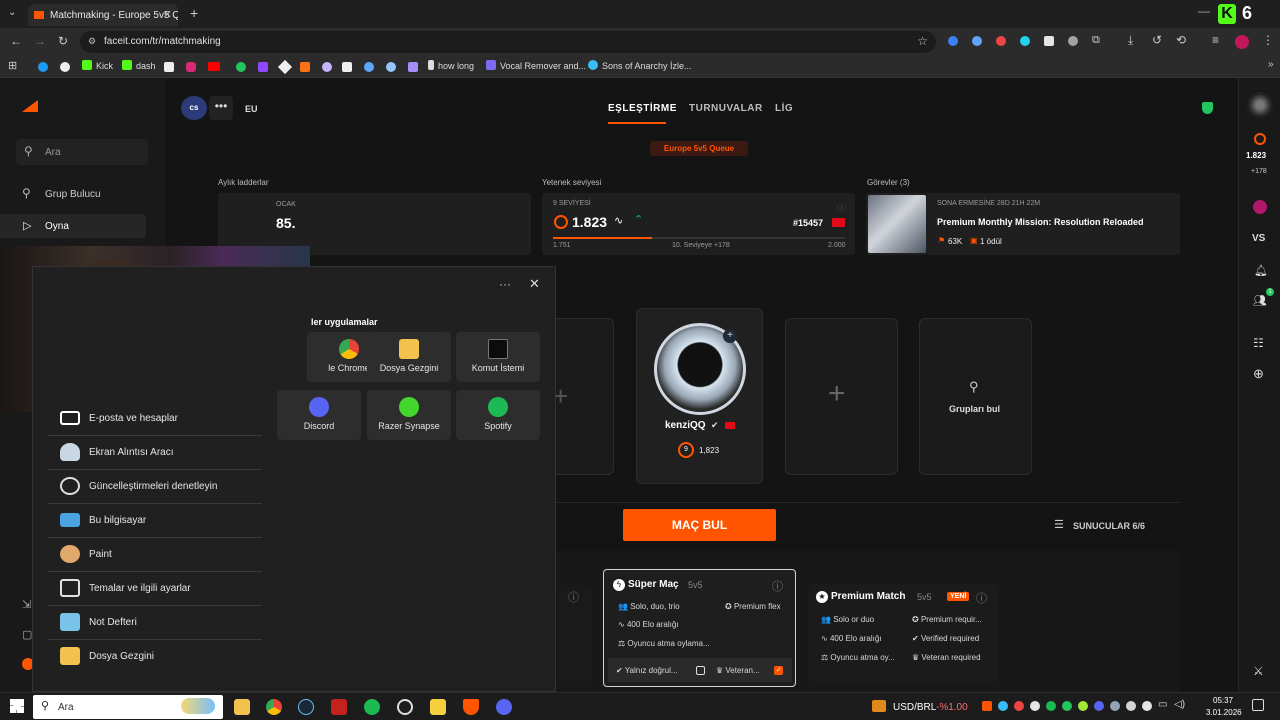 Image resolution: width=1280 pixels, height=720 pixels. Describe the element at coordinates (86, 194) in the screenshot. I see `sidebar-item-group-finder: ⚲ Grup Bulucu` at that location.